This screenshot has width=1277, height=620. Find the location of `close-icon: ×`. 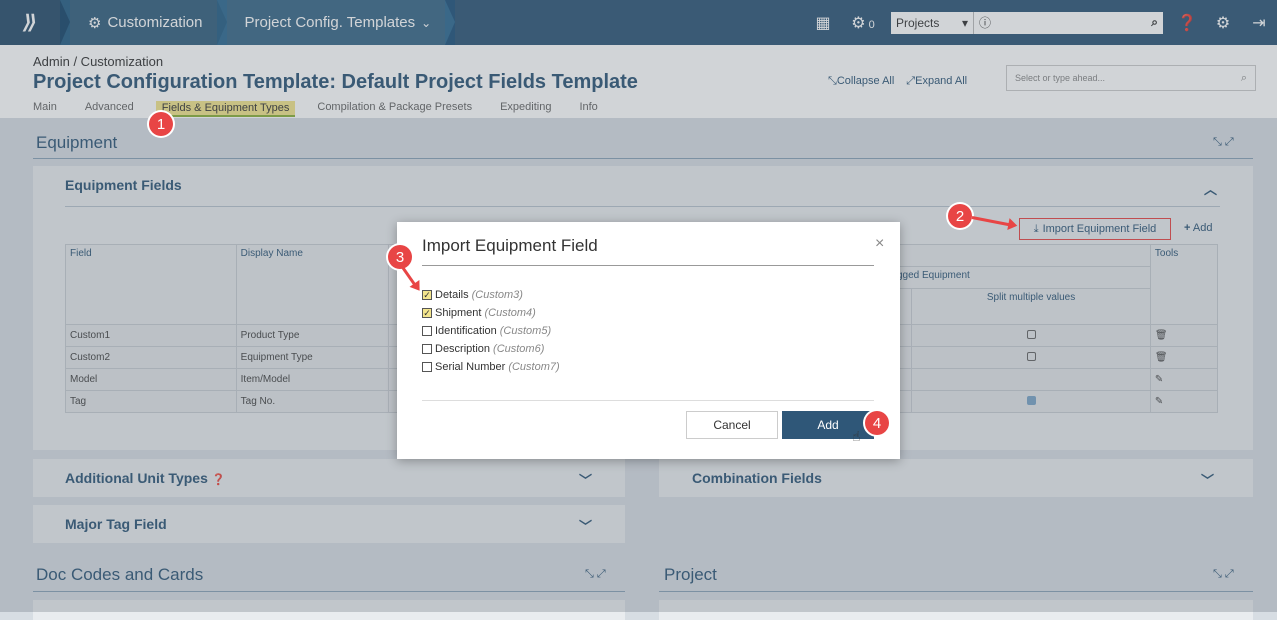

close-icon: × is located at coordinates (879, 244).